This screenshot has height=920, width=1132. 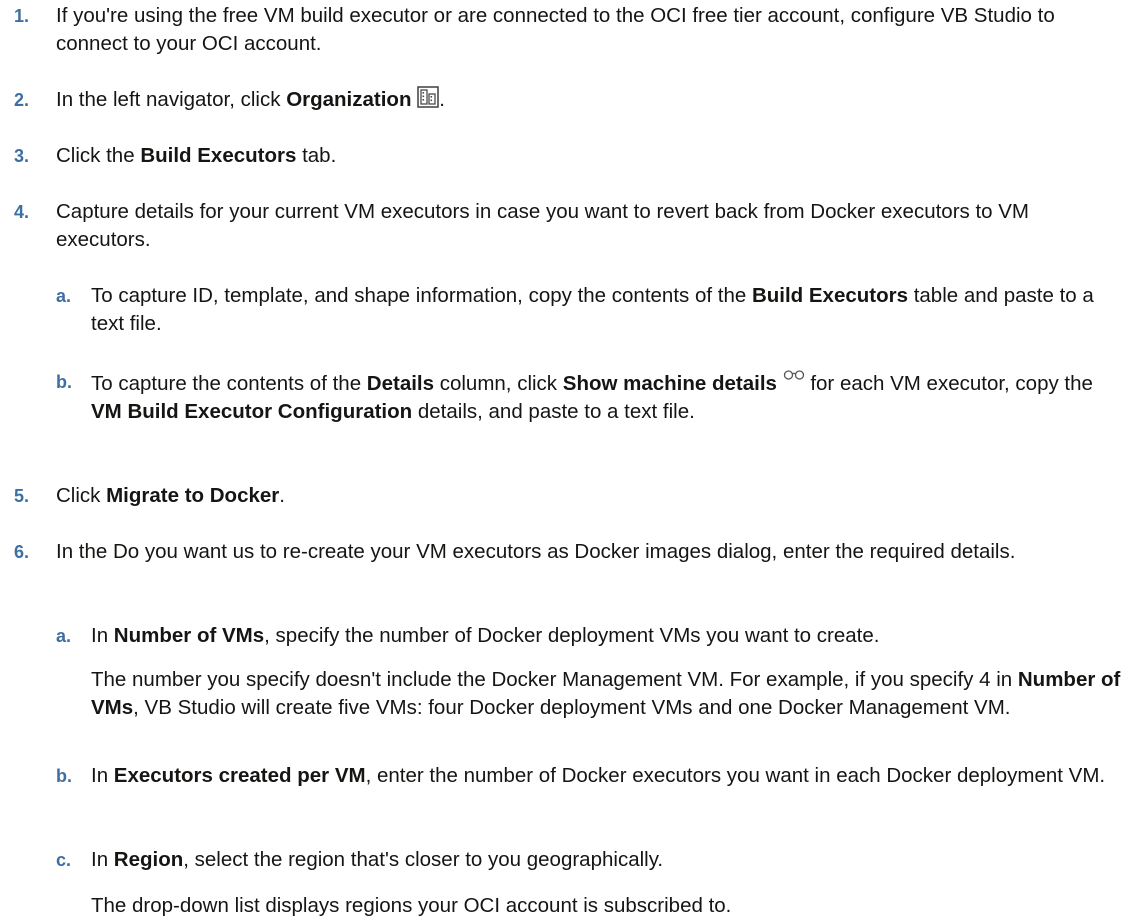 I want to click on number-of-vms-label: Number of VMs, so click(x=189, y=635).